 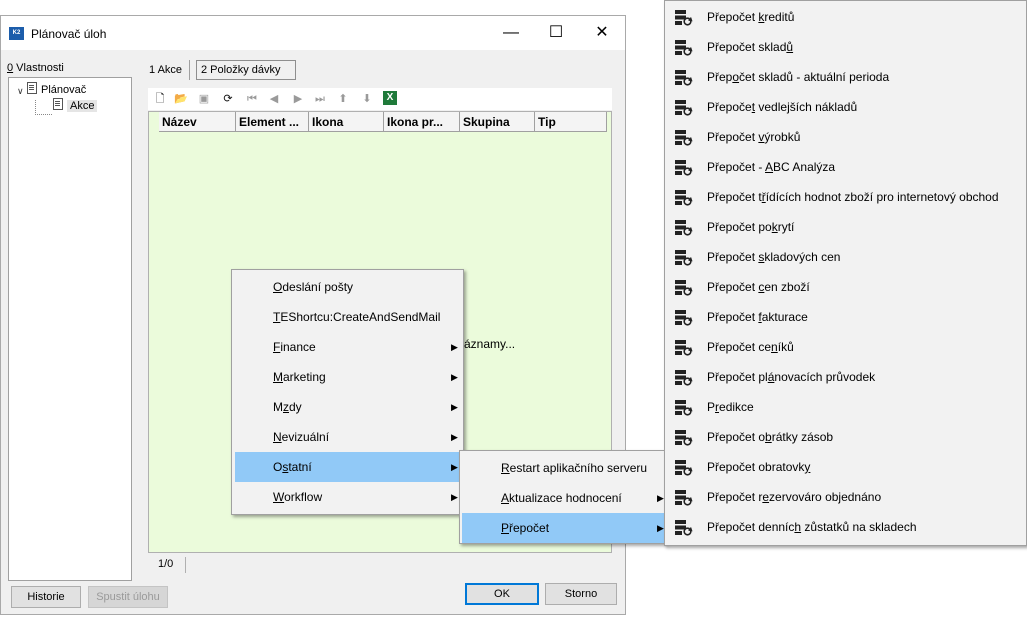 What do you see at coordinates (846, 287) in the screenshot?
I see `menu-item: Přepočet cen zboží` at bounding box center [846, 287].